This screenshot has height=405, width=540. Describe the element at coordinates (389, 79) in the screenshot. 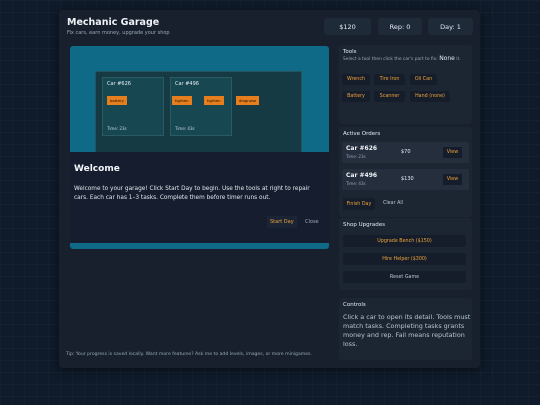

I see `tire-iron-button: Tire Iron` at that location.